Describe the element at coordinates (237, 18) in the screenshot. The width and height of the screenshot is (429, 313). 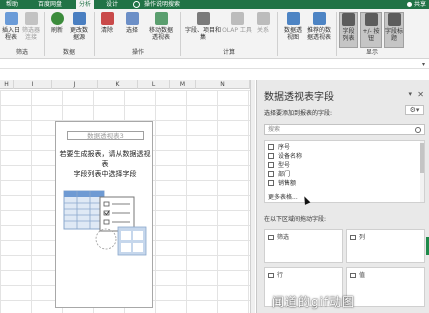
I see `olap-icon` at that location.